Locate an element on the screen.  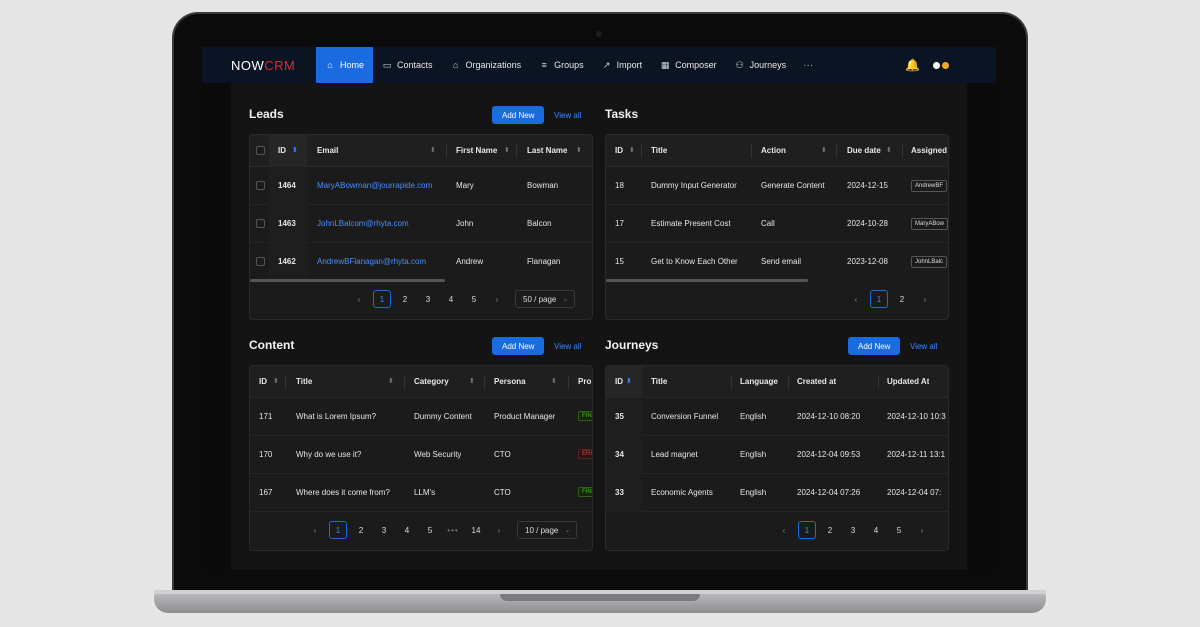
content-view-all-link: View all is located at coordinates (567, 346).